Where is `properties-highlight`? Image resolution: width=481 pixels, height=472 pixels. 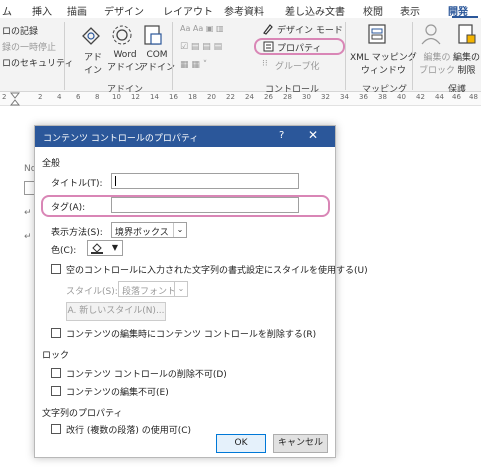
properties-highlight is located at coordinates (299, 46).